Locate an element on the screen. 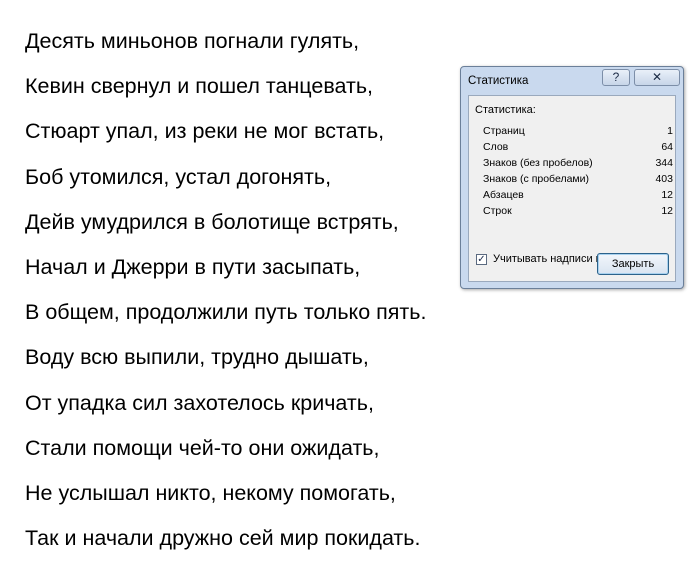 The width and height of the screenshot is (695, 581). table-row: Абзацев 12 is located at coordinates (578, 195).